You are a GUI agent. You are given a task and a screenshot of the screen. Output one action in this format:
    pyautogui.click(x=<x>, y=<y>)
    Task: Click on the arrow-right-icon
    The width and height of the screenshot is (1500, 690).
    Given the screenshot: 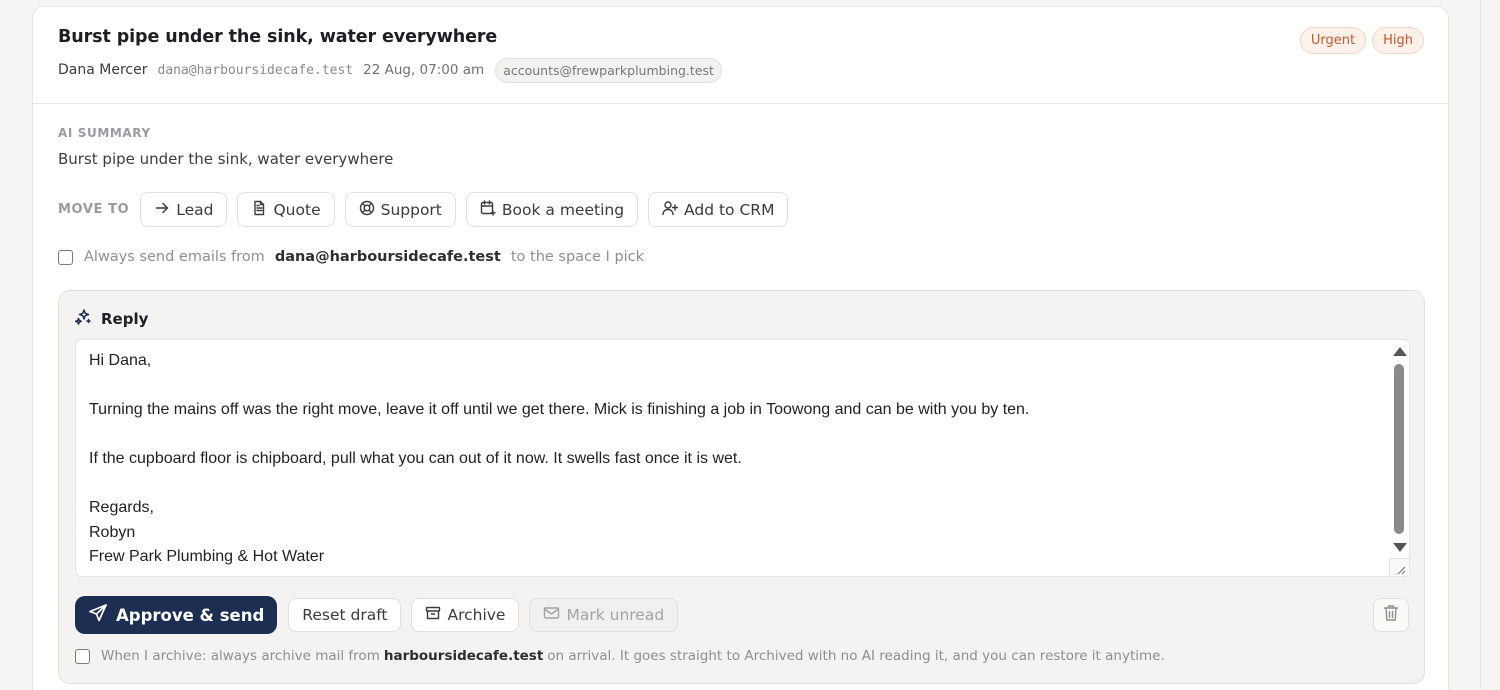 What is the action you would take?
    pyautogui.click(x=162, y=210)
    